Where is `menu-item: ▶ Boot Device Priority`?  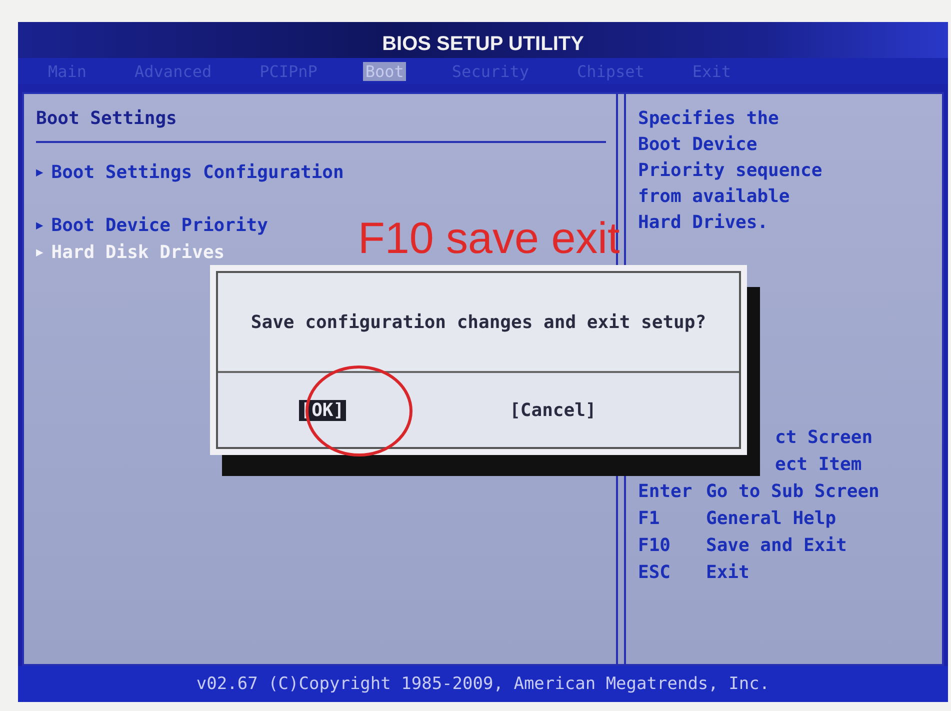 menu-item: ▶ Boot Device Priority is located at coordinates (152, 225).